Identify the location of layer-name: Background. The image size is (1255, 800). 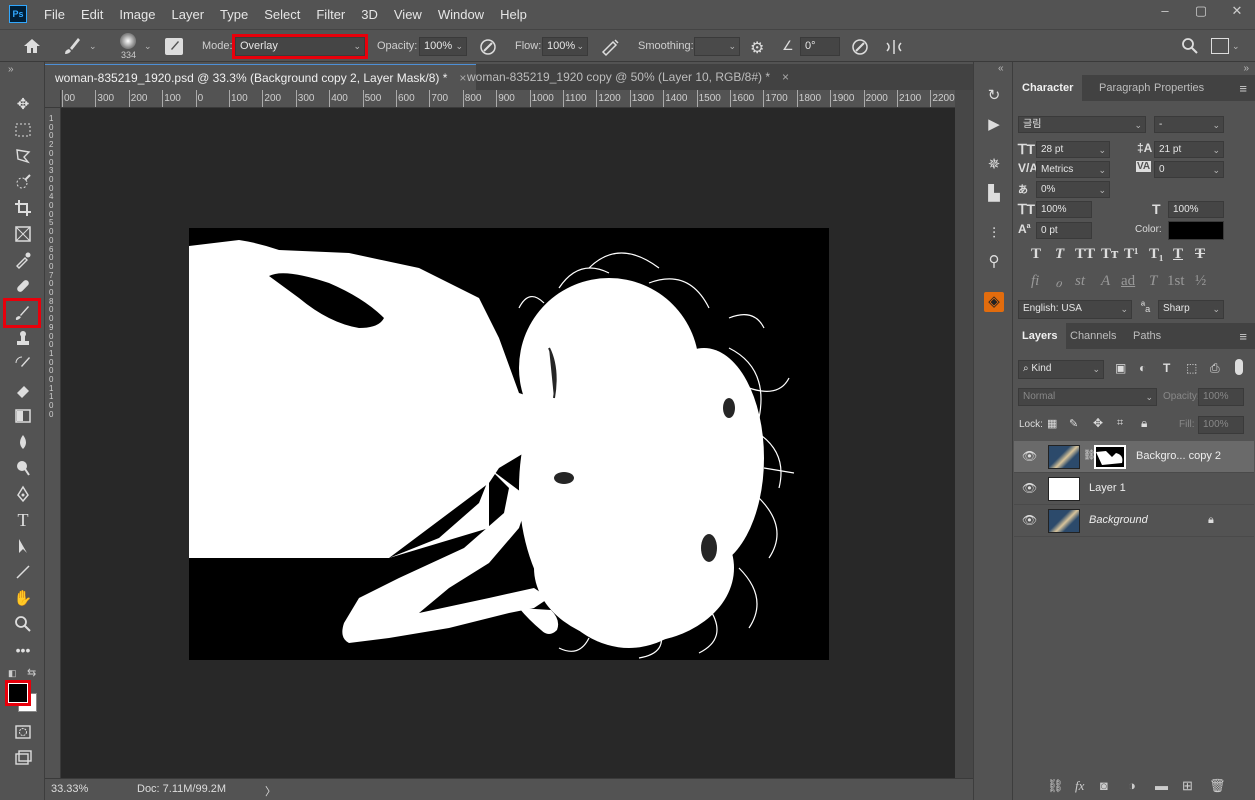
(1118, 520).